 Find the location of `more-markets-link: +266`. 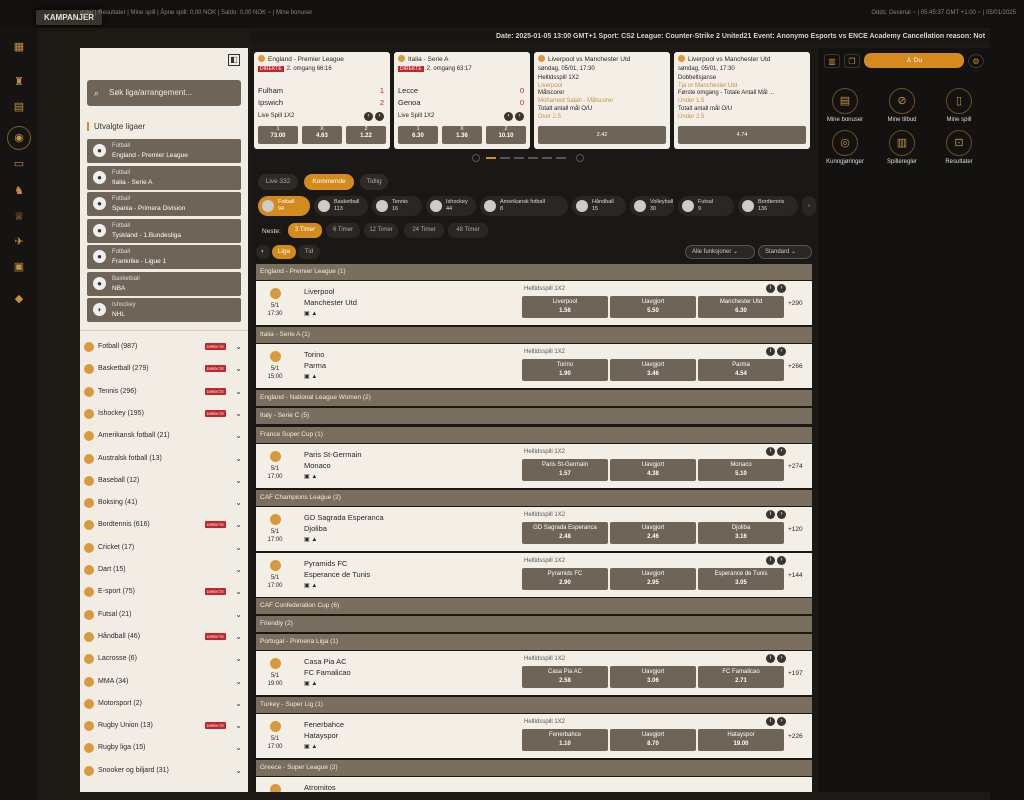

more-markets-link: +266 is located at coordinates (795, 366).